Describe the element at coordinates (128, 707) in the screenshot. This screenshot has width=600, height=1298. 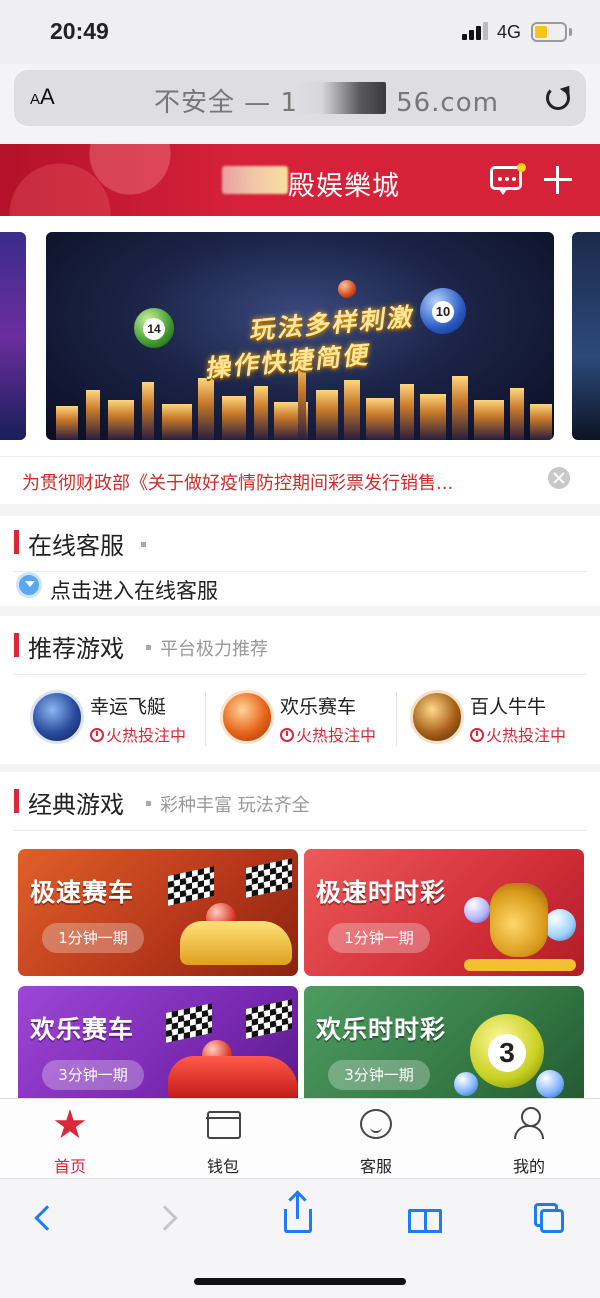
I see `game-name: 幸运飞艇` at that location.